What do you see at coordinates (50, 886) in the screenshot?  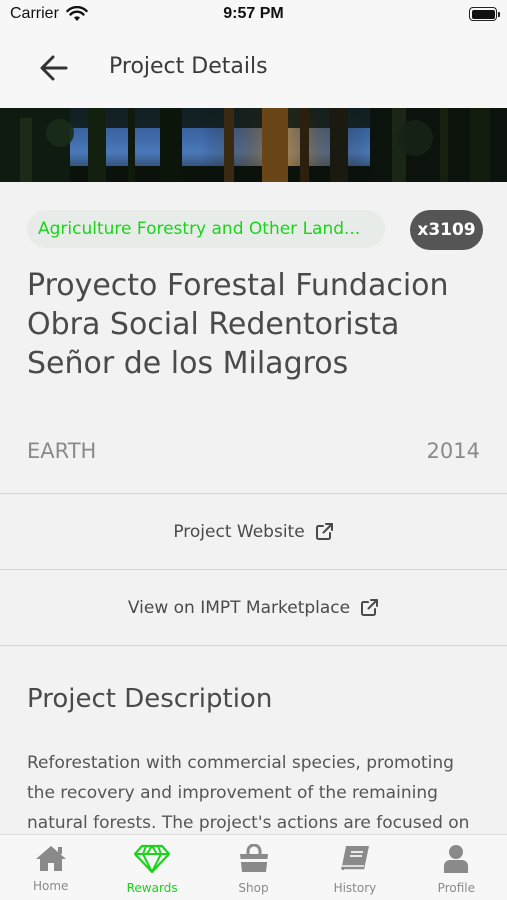 I see `tab-label: Home` at bounding box center [50, 886].